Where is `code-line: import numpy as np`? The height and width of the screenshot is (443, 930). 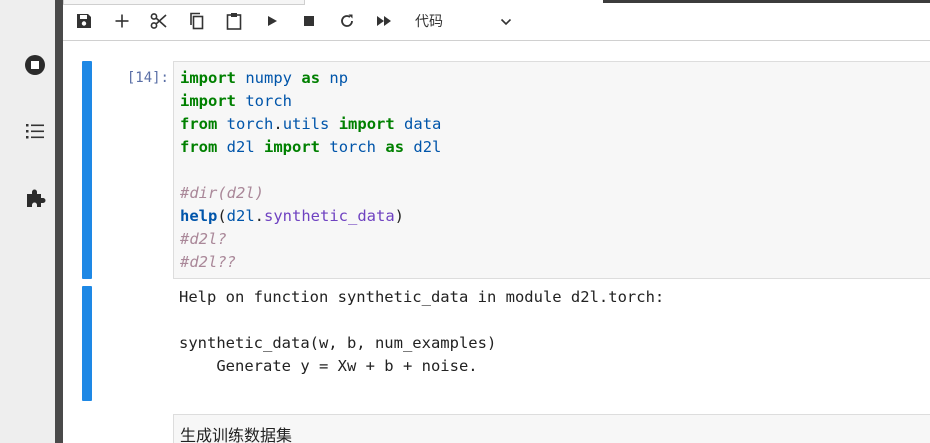 code-line: import numpy as np is located at coordinates (310, 78).